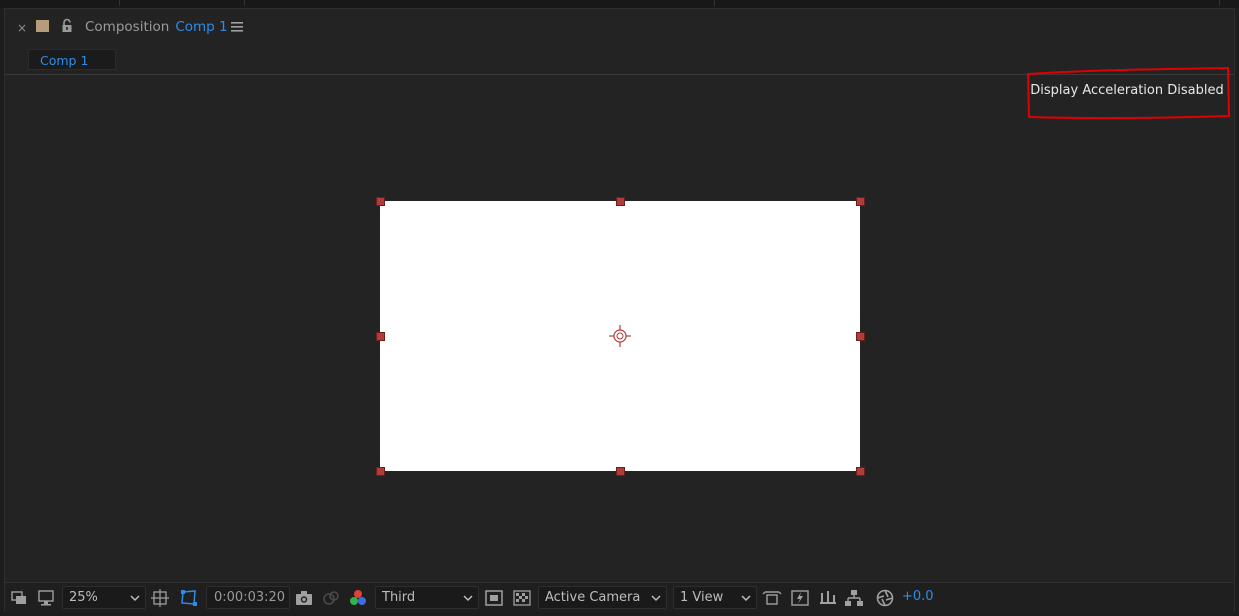  What do you see at coordinates (399, 597) in the screenshot?
I see `resolution-value: Third` at bounding box center [399, 597].